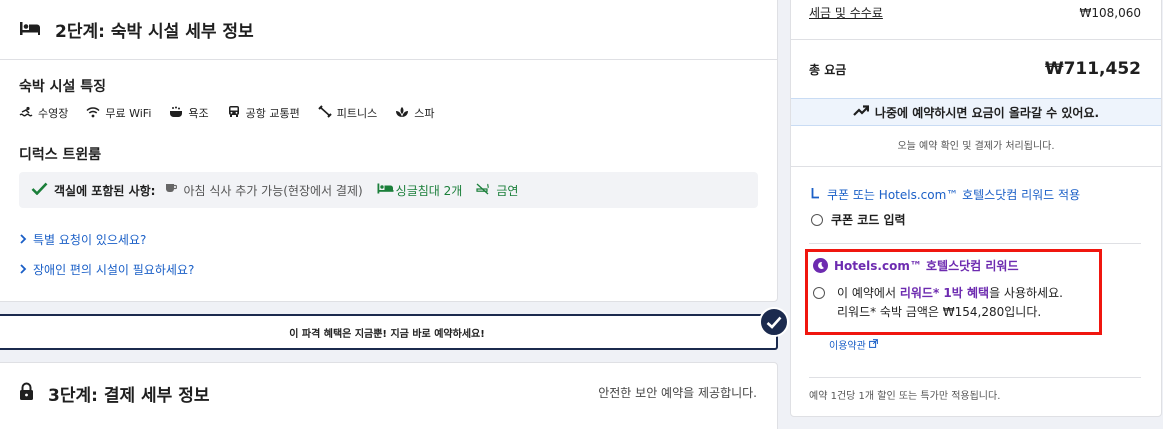 Image resolution: width=1163 pixels, height=429 pixels. What do you see at coordinates (939, 312) in the screenshot?
I see `rewards-line-2: 리워드* 숙박 금액은 ₩154,280입니다.` at bounding box center [939, 312].